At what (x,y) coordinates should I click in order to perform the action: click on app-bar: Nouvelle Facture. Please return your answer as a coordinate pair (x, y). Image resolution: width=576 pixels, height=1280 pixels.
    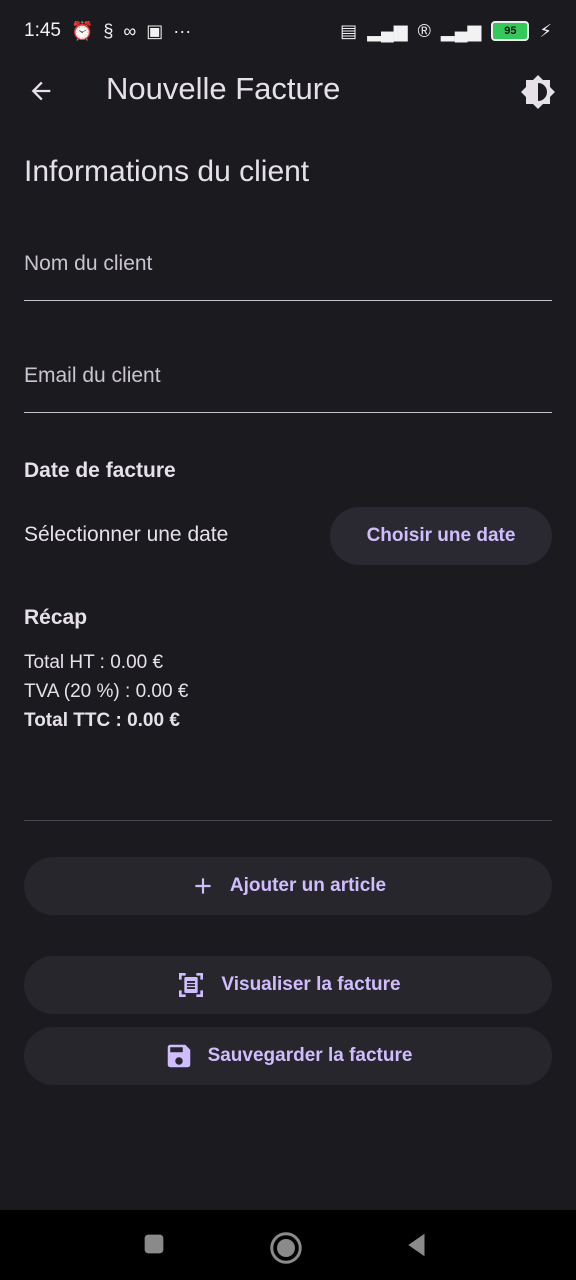
    Looking at the image, I should click on (288, 90).